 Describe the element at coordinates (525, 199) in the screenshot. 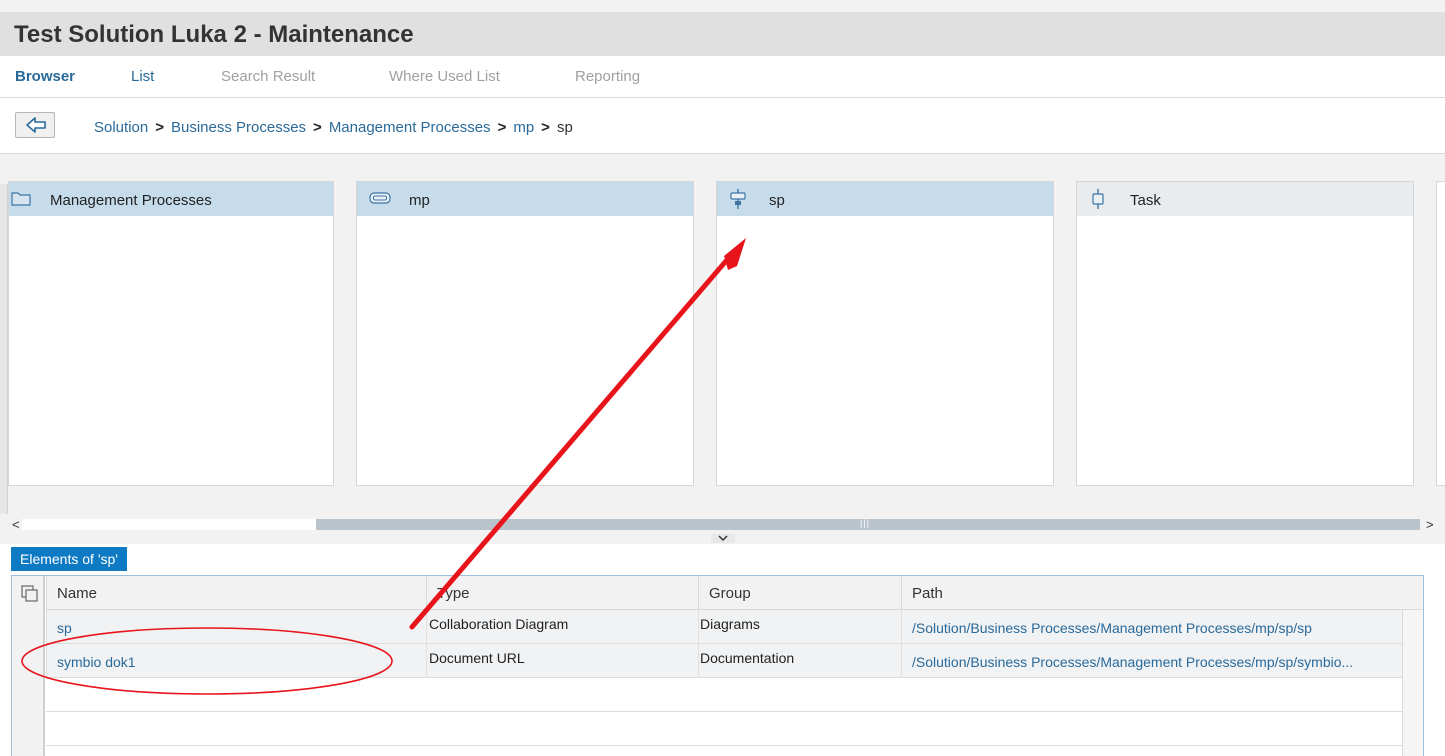

I see `column-header: mp` at that location.